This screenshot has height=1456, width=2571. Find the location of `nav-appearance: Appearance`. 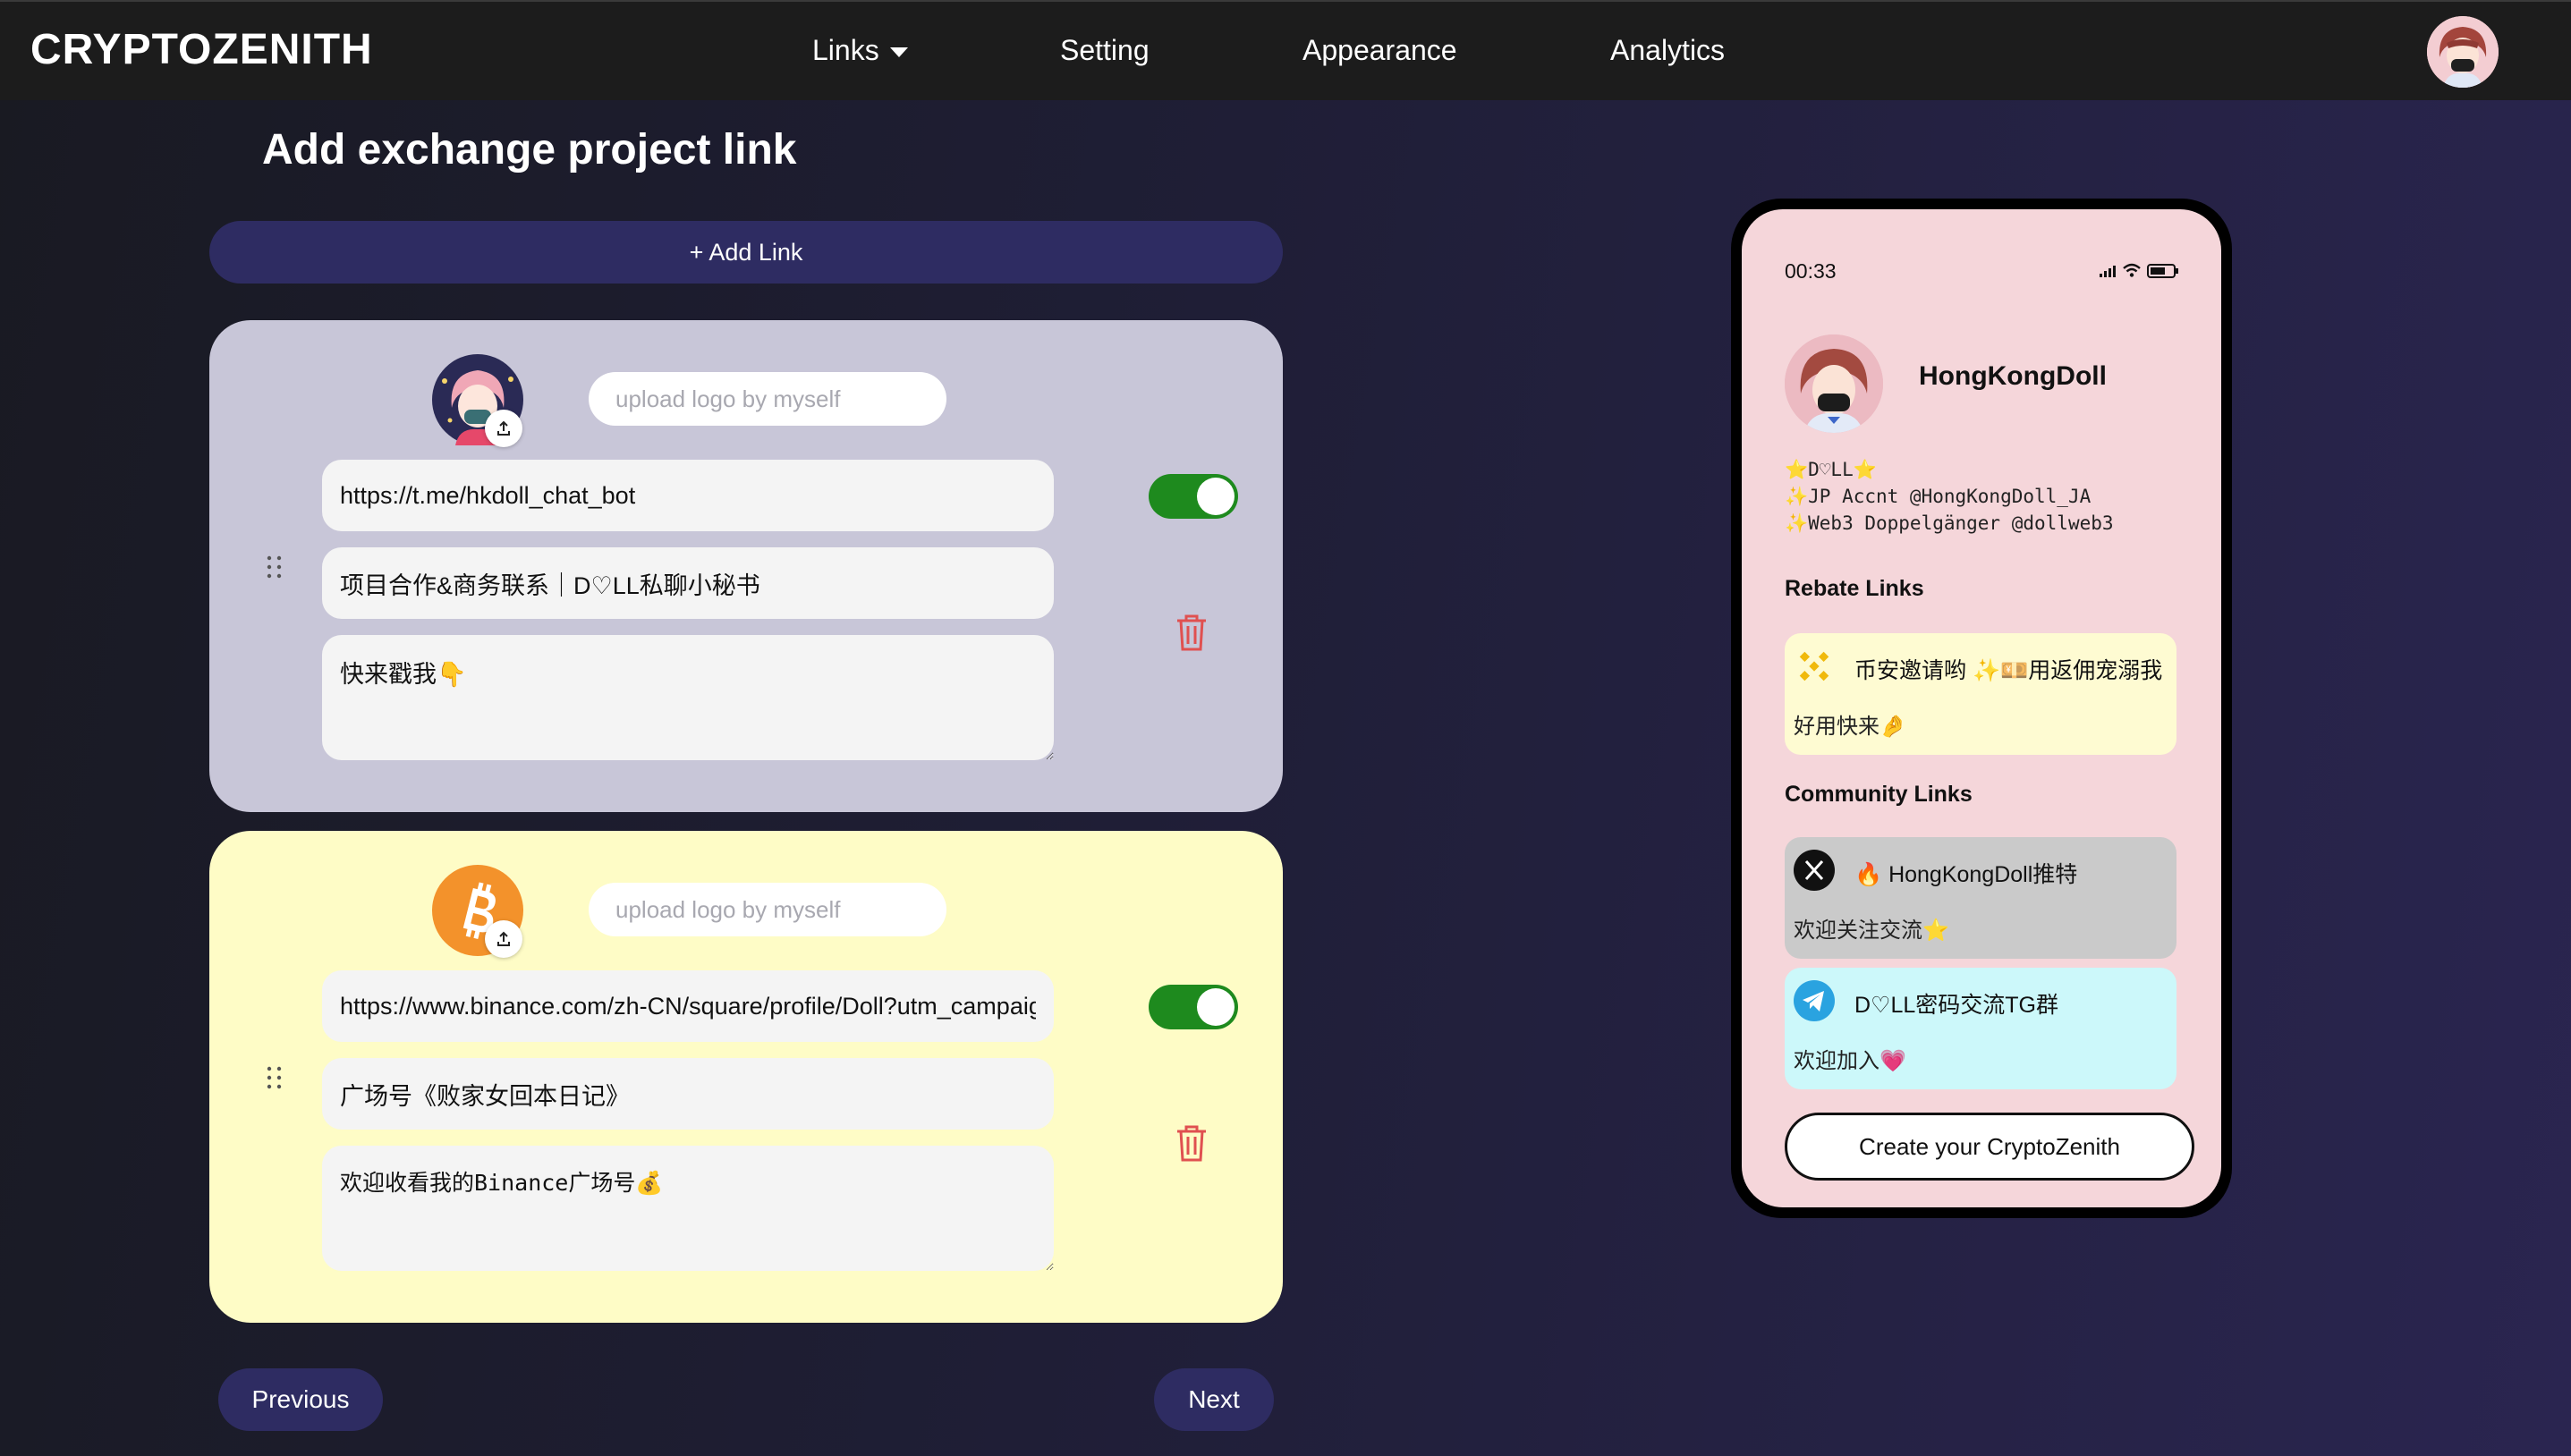

nav-appearance: Appearance is located at coordinates (1379, 50).